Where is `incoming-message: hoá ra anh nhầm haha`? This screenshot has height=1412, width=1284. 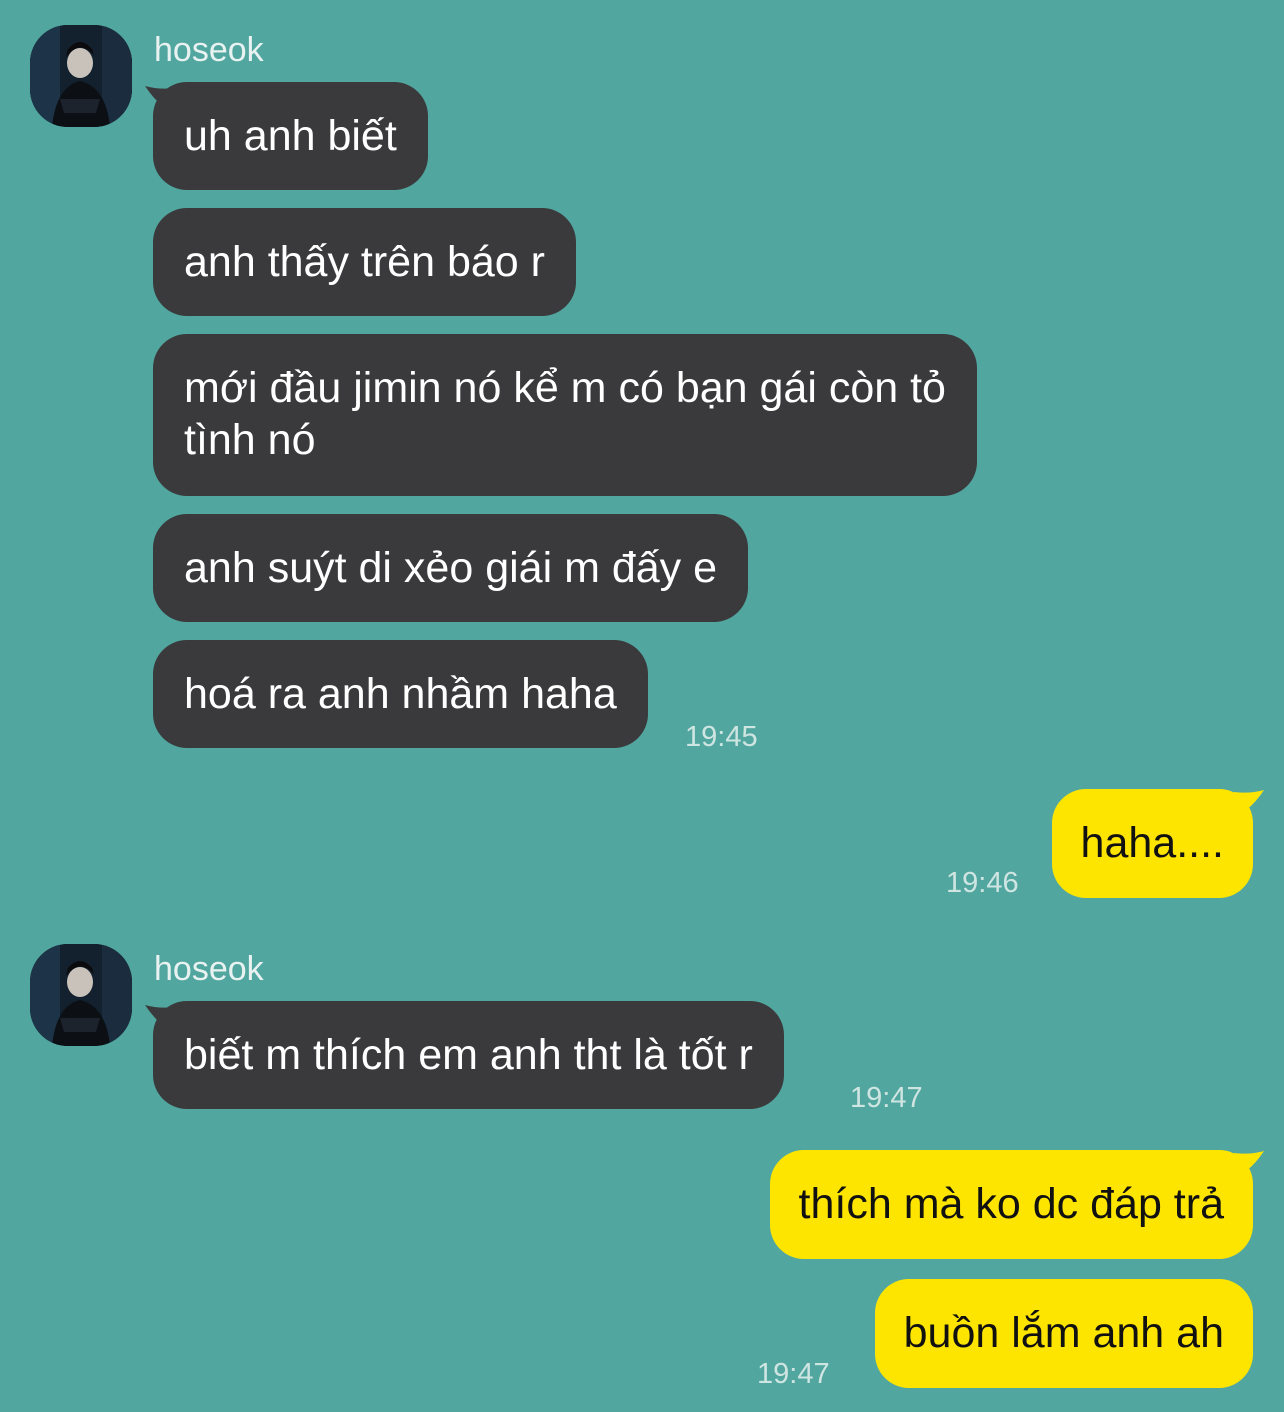
incoming-message: hoá ra anh nhầm haha is located at coordinates (400, 694).